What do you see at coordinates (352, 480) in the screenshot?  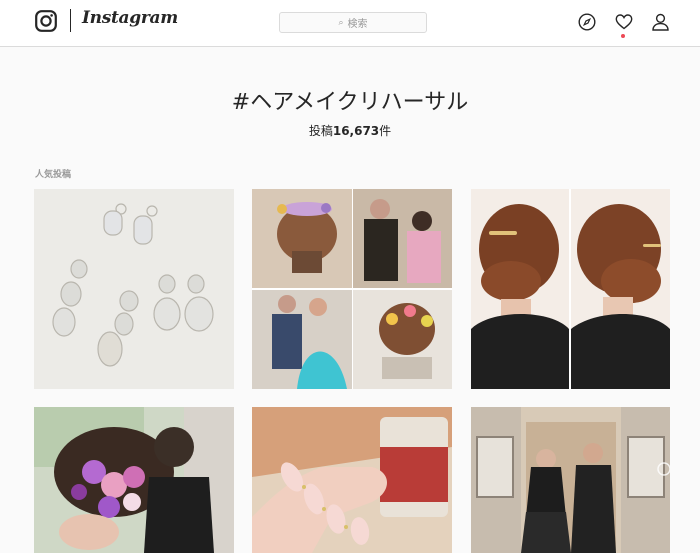 I see `post-thumbnail-nails` at bounding box center [352, 480].